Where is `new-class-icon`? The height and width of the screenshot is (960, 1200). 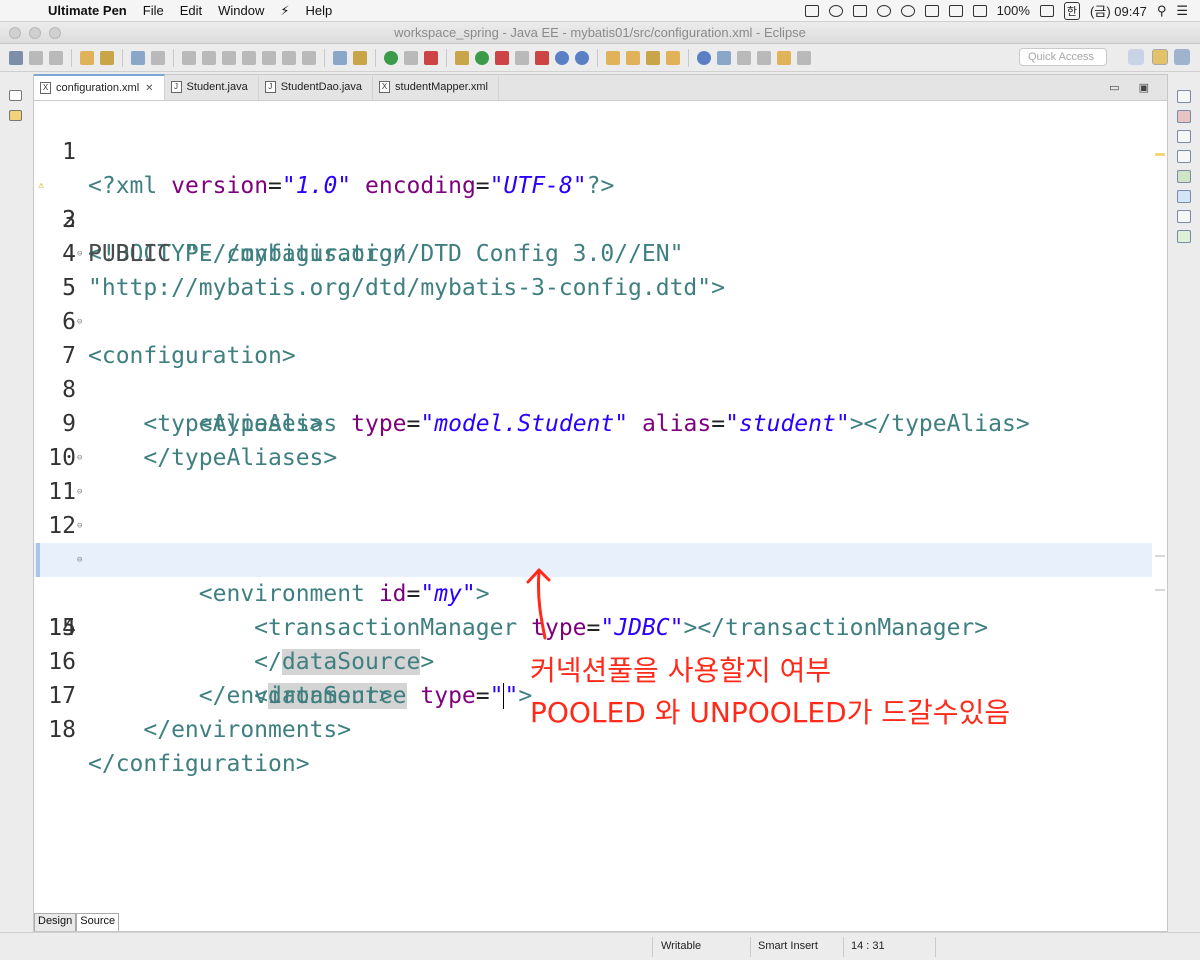
new-class-icon is located at coordinates (542, 57).